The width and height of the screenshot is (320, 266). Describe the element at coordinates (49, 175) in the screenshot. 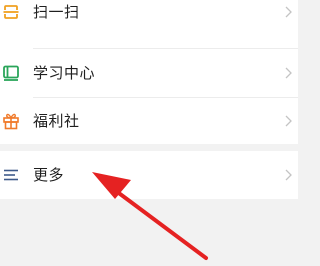

I see `menu-item-label: 更多` at that location.